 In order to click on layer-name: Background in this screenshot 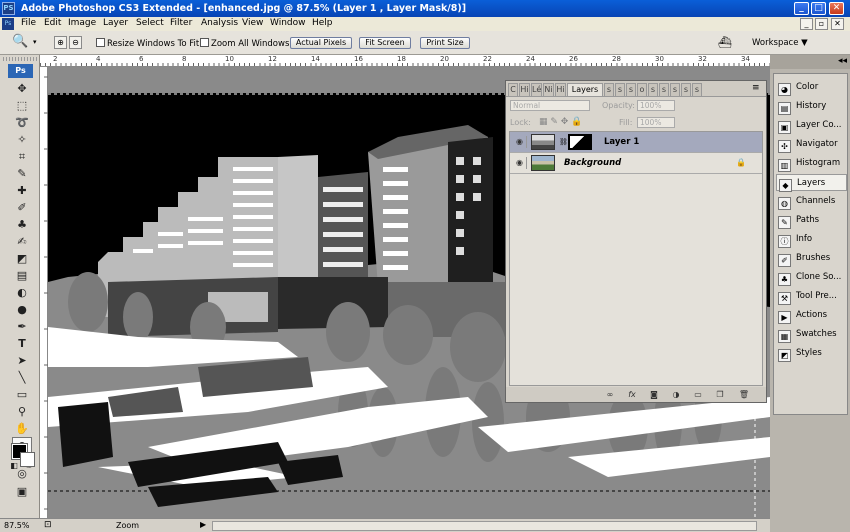, I will do `click(592, 163)`.